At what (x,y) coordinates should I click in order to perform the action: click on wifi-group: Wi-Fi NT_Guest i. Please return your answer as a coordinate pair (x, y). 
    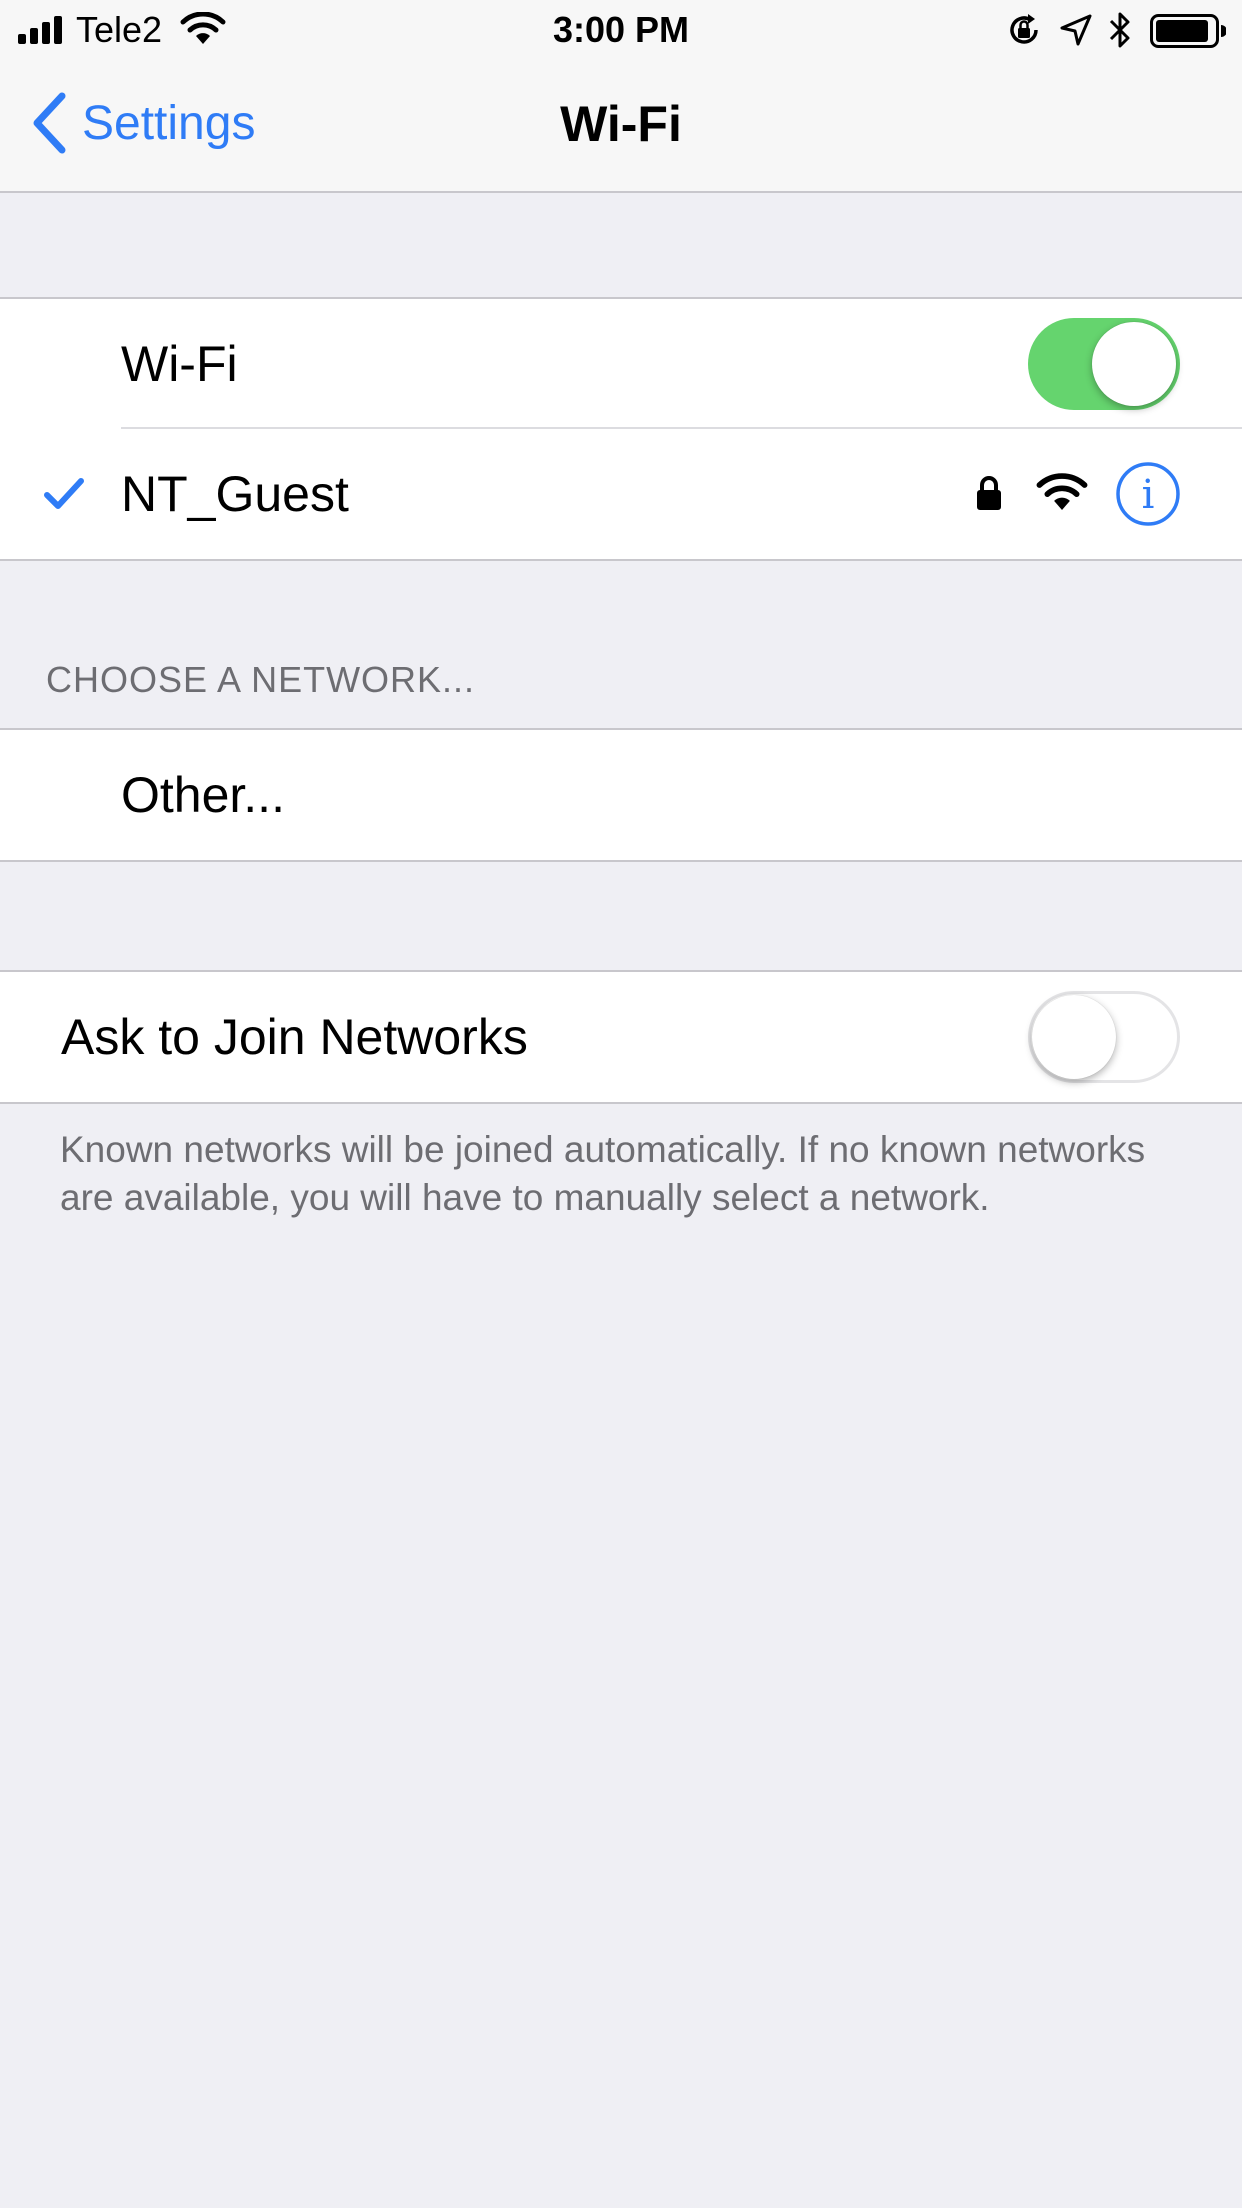
    Looking at the image, I should click on (621, 429).